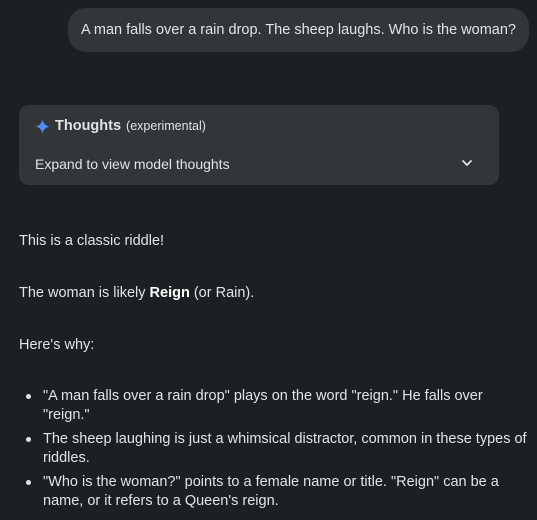 The width and height of the screenshot is (537, 520). I want to click on sparkle-icon, so click(42, 126).